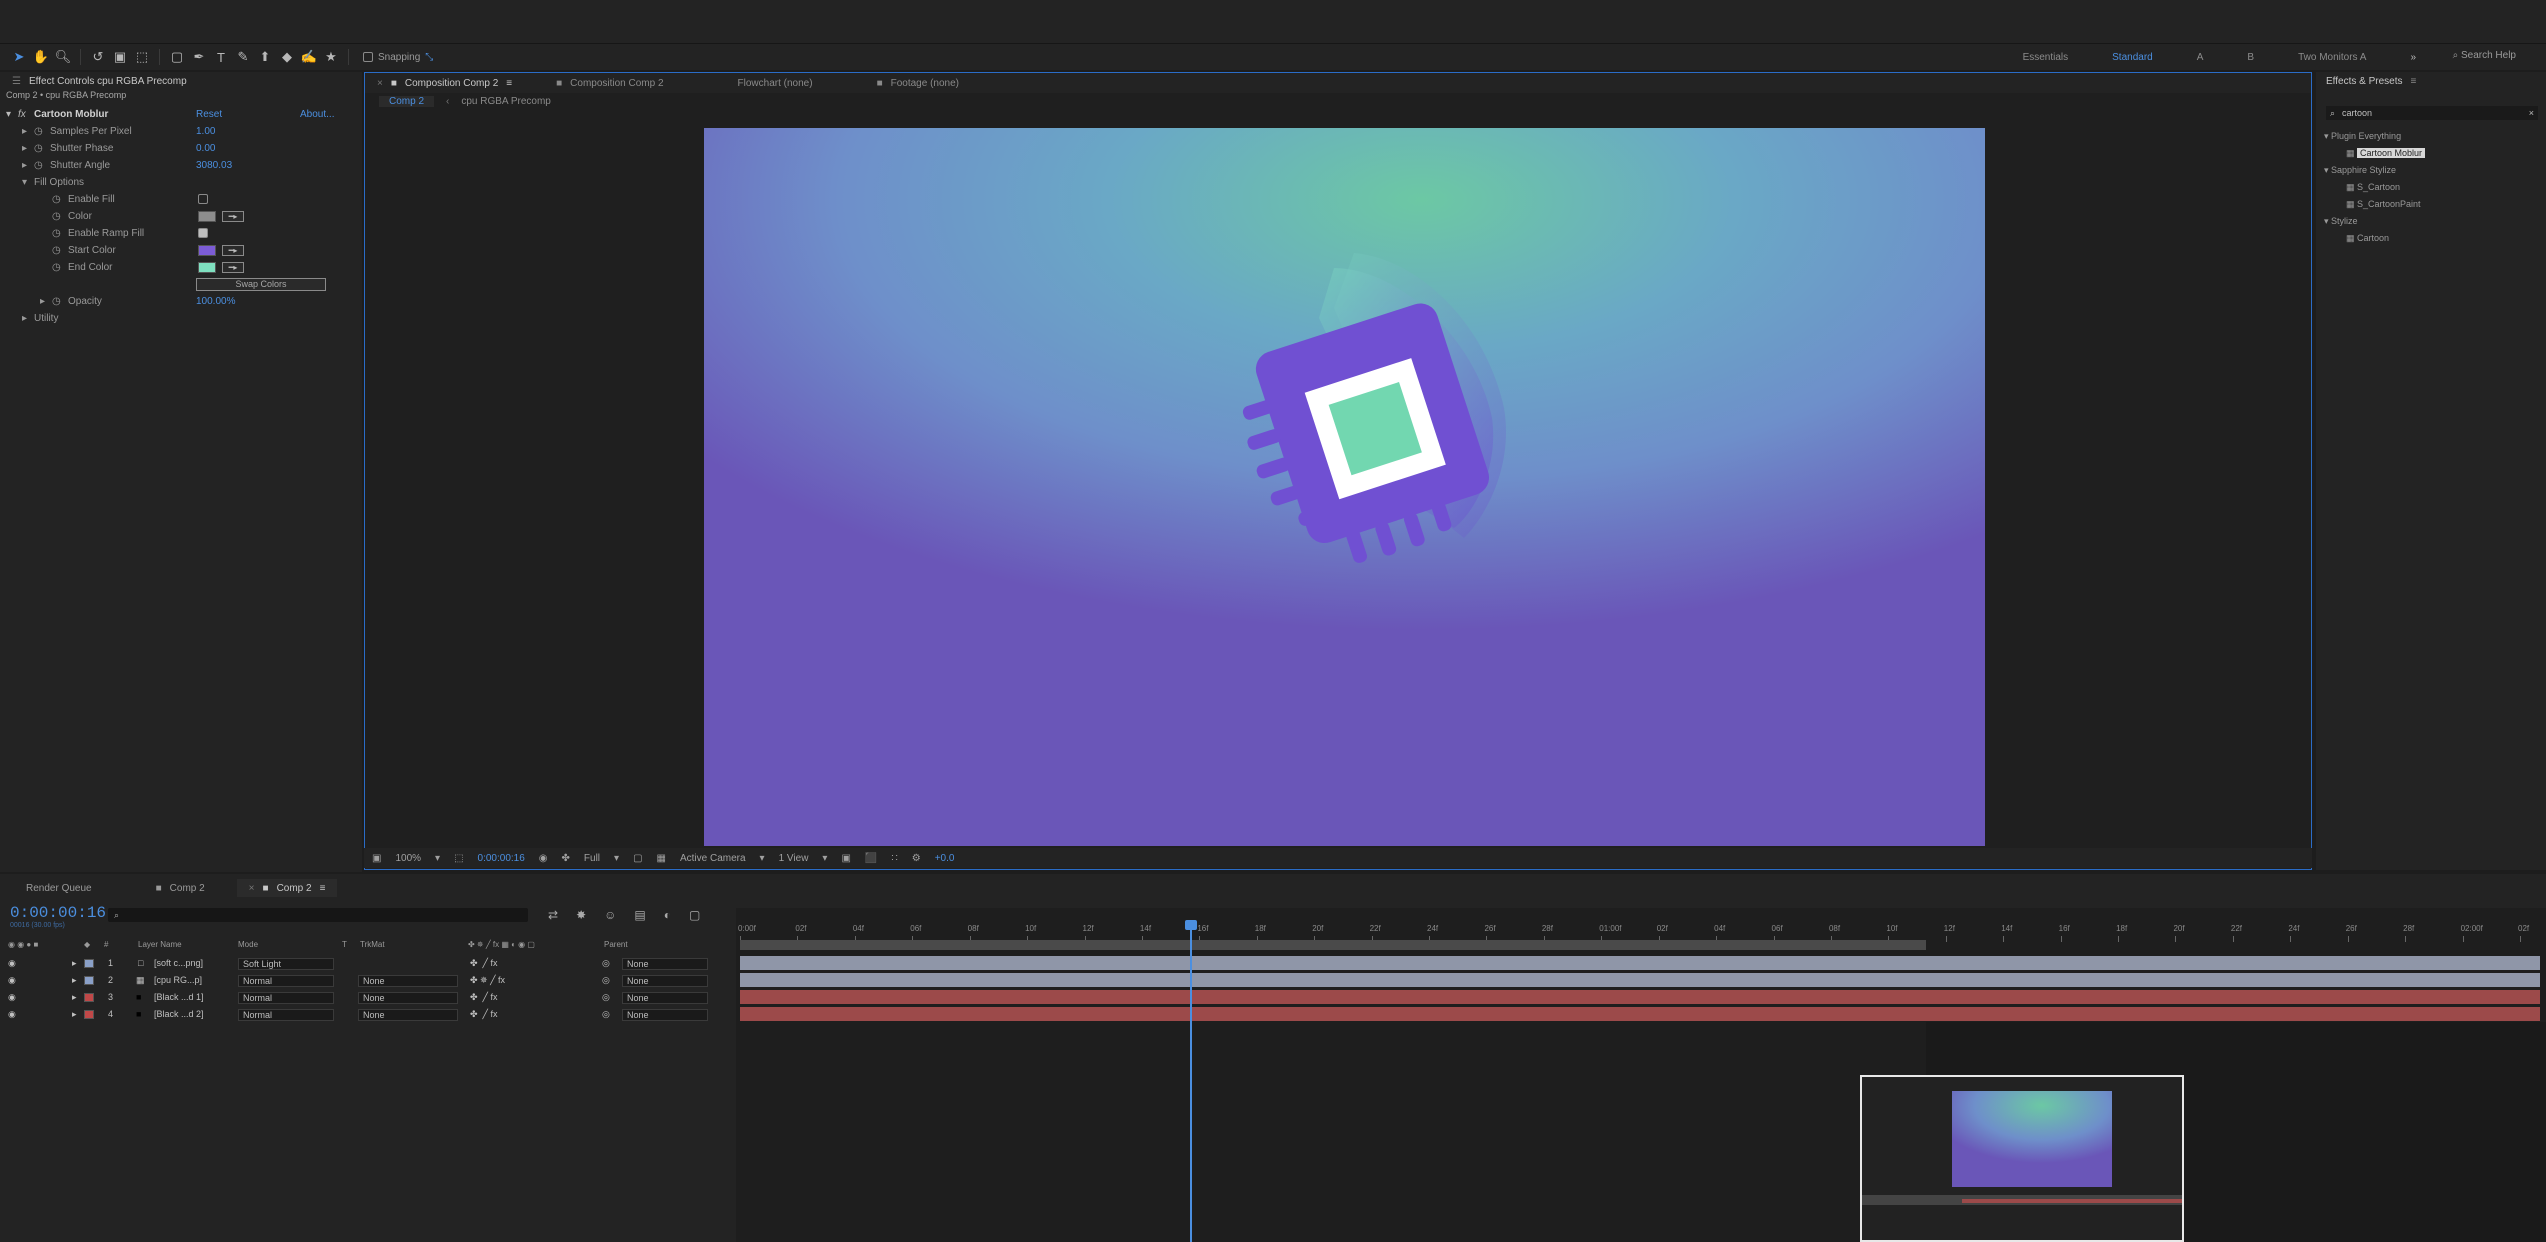  Describe the element at coordinates (918, 83) in the screenshot. I see `tab-footage: ■ Footage (none)` at that location.